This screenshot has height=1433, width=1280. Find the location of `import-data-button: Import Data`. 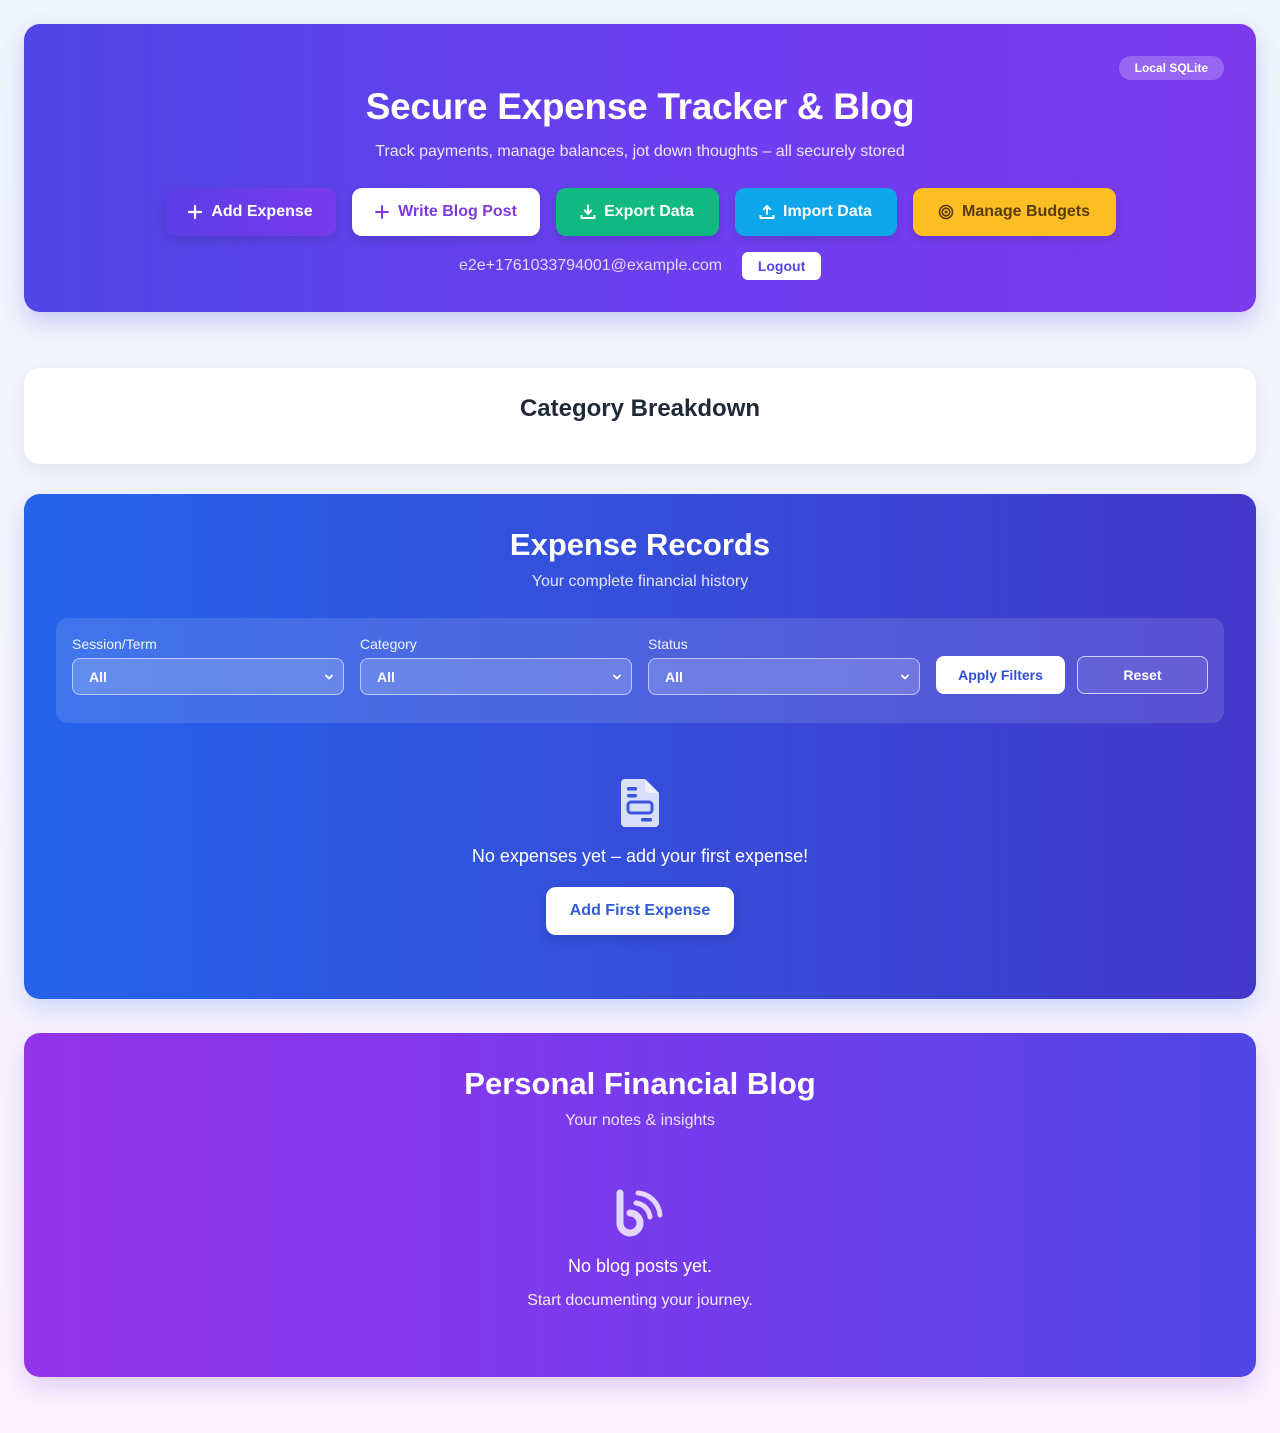

import-data-button: Import Data is located at coordinates (815, 212).